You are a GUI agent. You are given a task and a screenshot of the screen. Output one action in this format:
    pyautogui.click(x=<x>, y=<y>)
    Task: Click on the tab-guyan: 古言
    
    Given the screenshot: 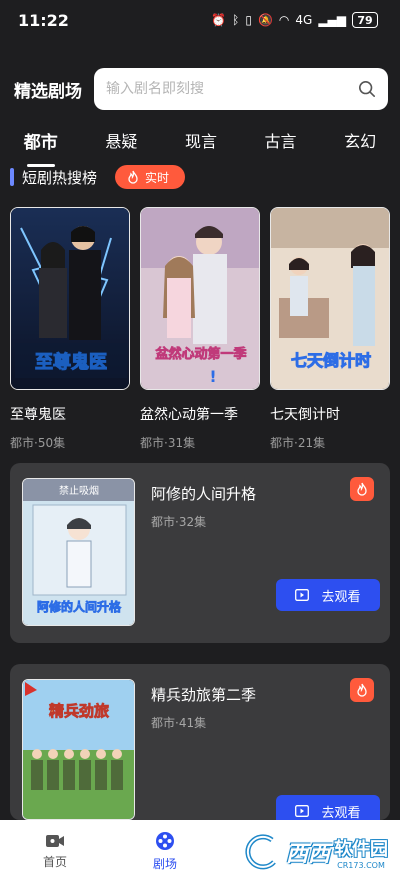 What is the action you would take?
    pyautogui.click(x=281, y=140)
    